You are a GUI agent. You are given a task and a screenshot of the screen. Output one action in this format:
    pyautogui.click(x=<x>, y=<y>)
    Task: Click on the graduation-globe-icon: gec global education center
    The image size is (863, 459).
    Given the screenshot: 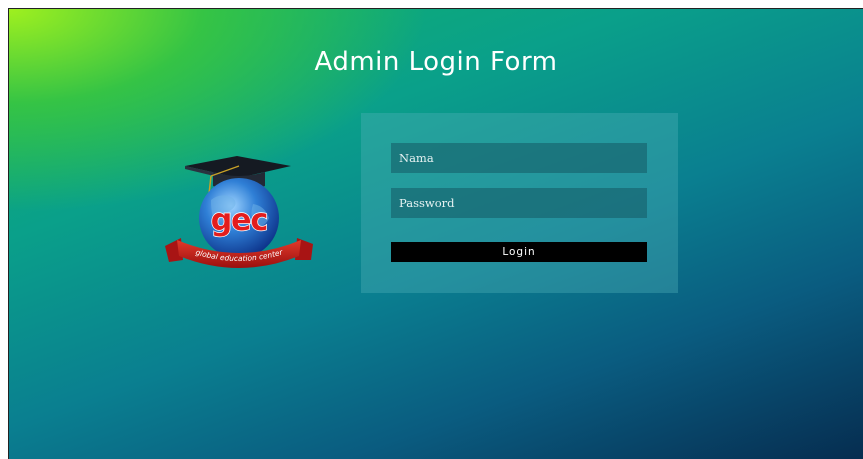 What is the action you would take?
    pyautogui.click(x=239, y=212)
    